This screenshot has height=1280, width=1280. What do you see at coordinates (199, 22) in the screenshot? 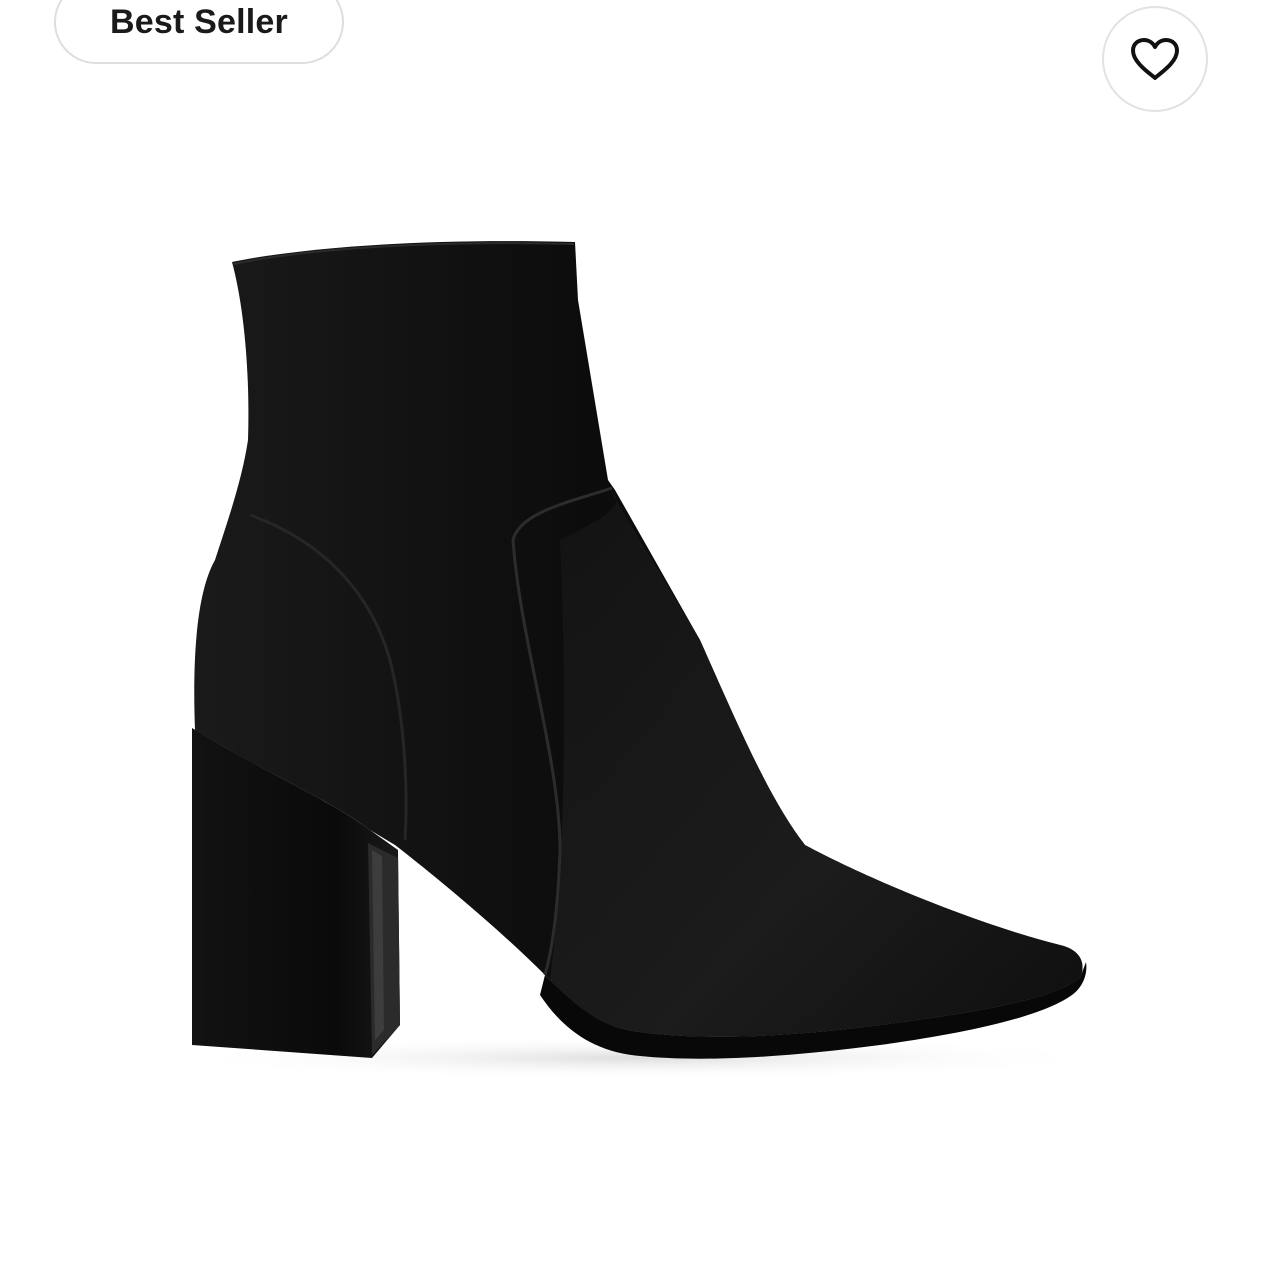
I see `best-seller-label: Best Seller` at bounding box center [199, 22].